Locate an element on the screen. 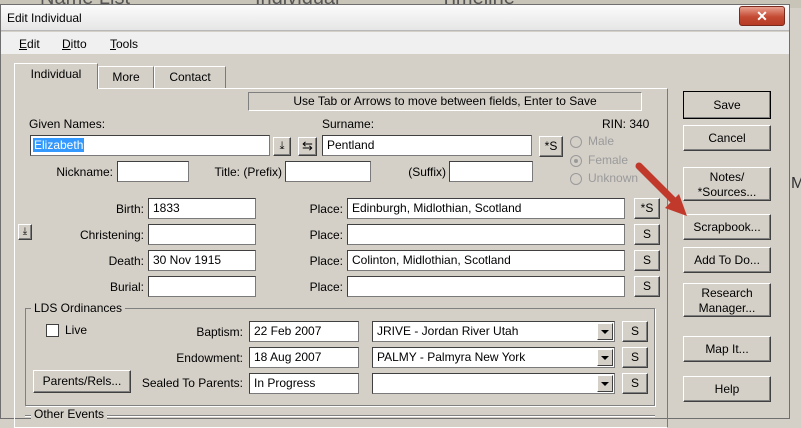 This screenshot has height=428, width=801. surname-field: Pentland is located at coordinates (427, 145).